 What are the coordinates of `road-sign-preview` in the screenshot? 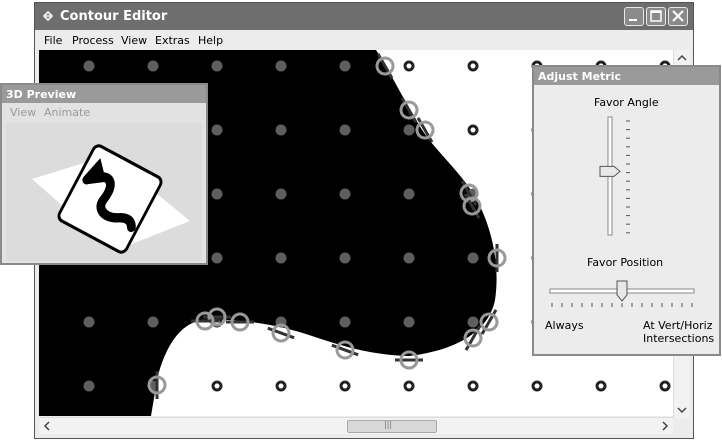 It's located at (111, 199).